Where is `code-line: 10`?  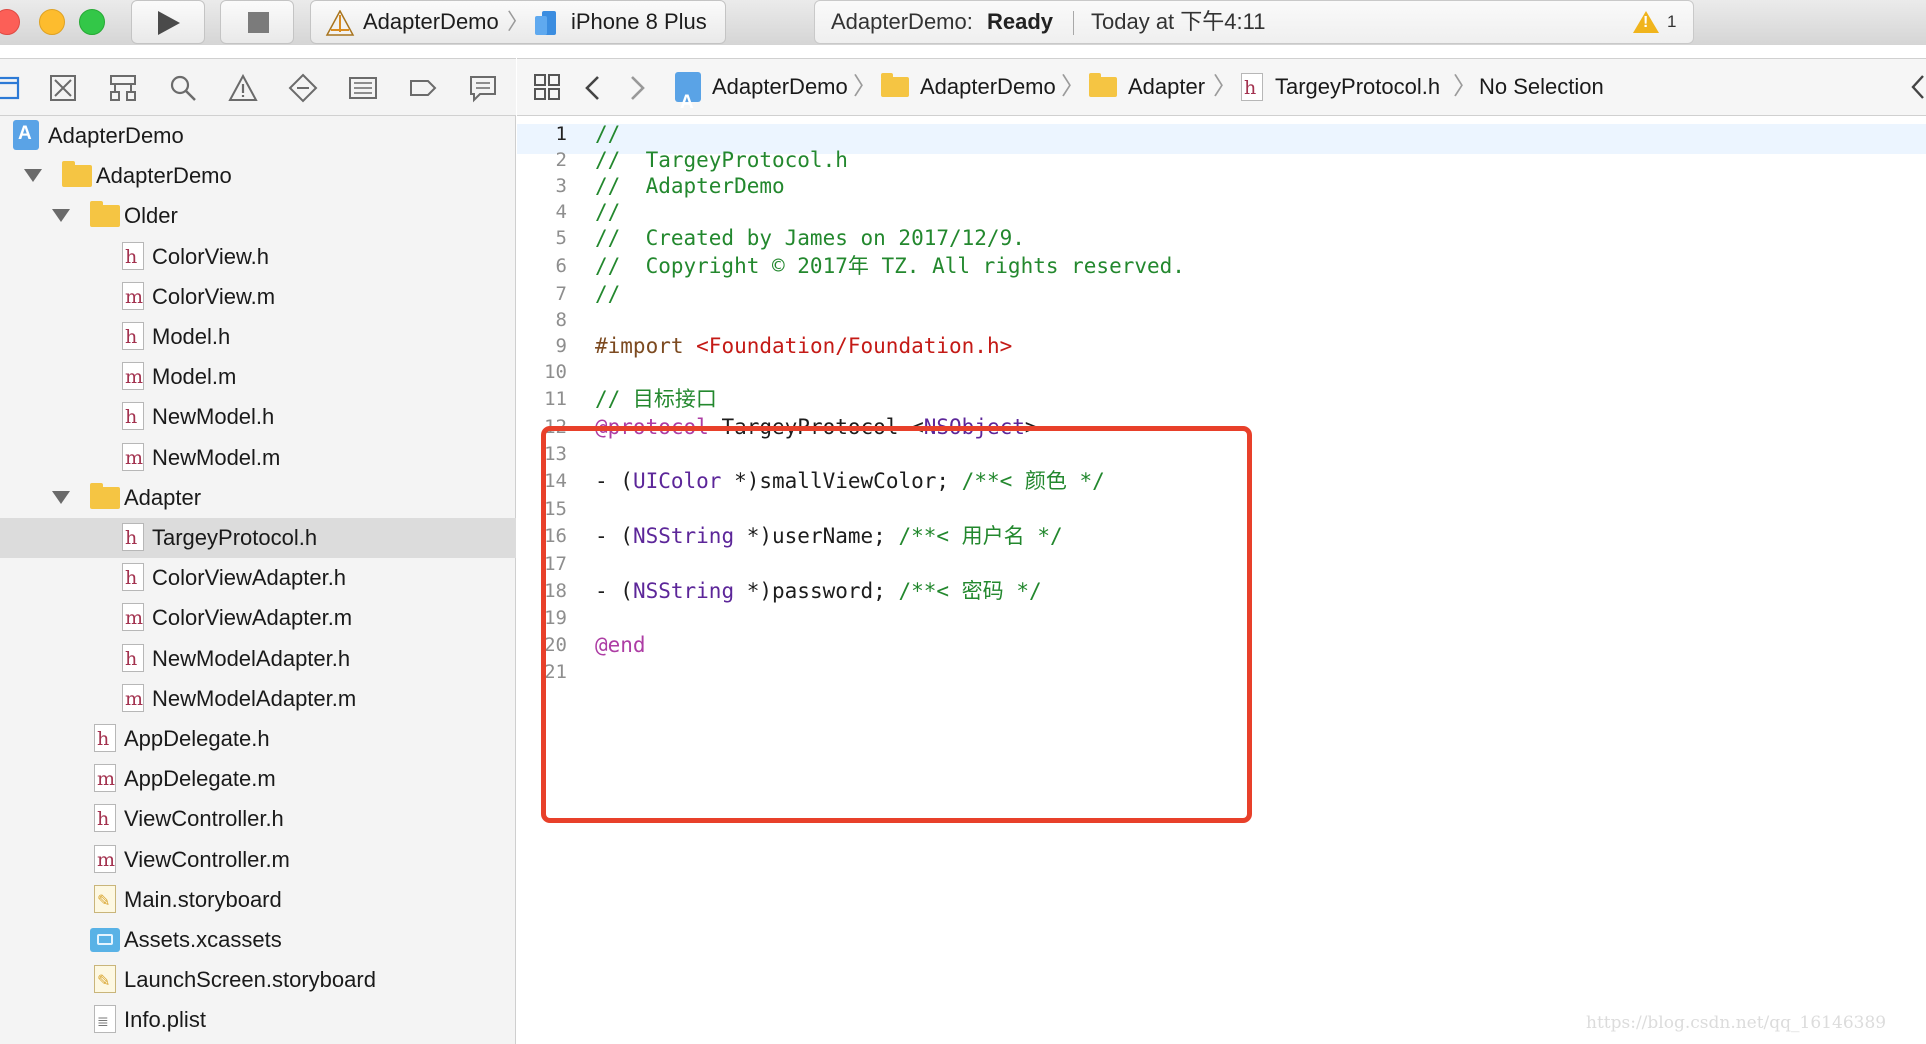
code-line: 10 is located at coordinates (1221, 372).